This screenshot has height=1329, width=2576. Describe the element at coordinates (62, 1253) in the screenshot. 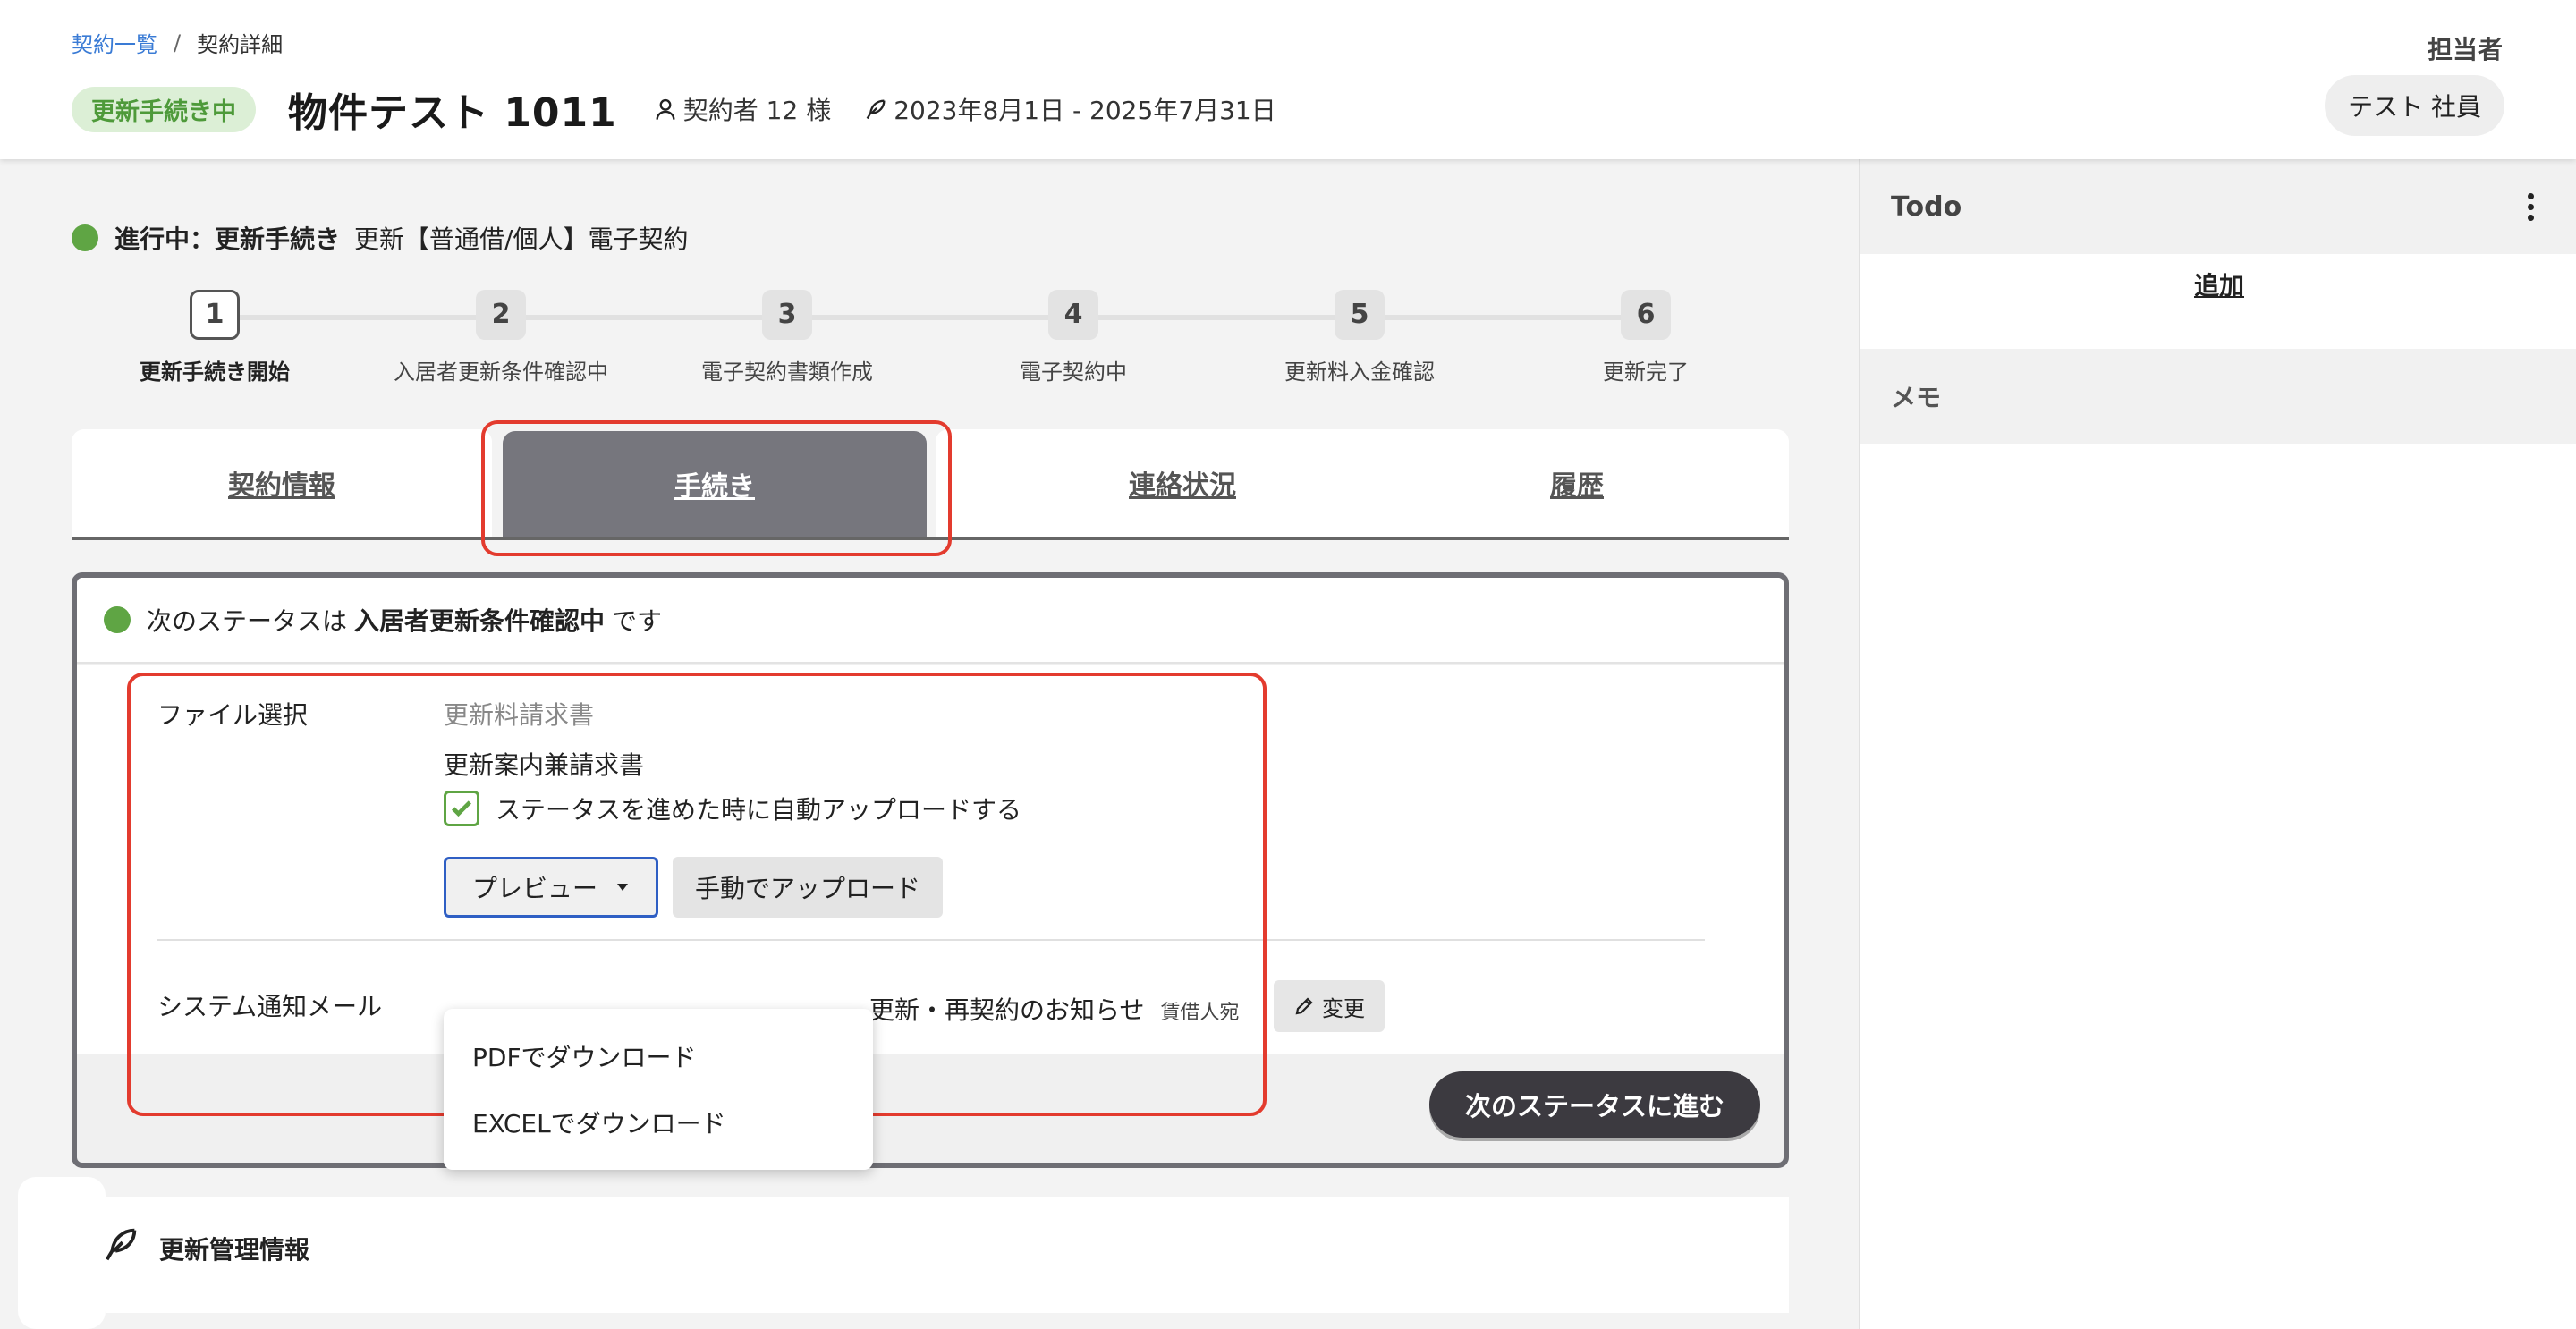

I see `management-side-block` at that location.